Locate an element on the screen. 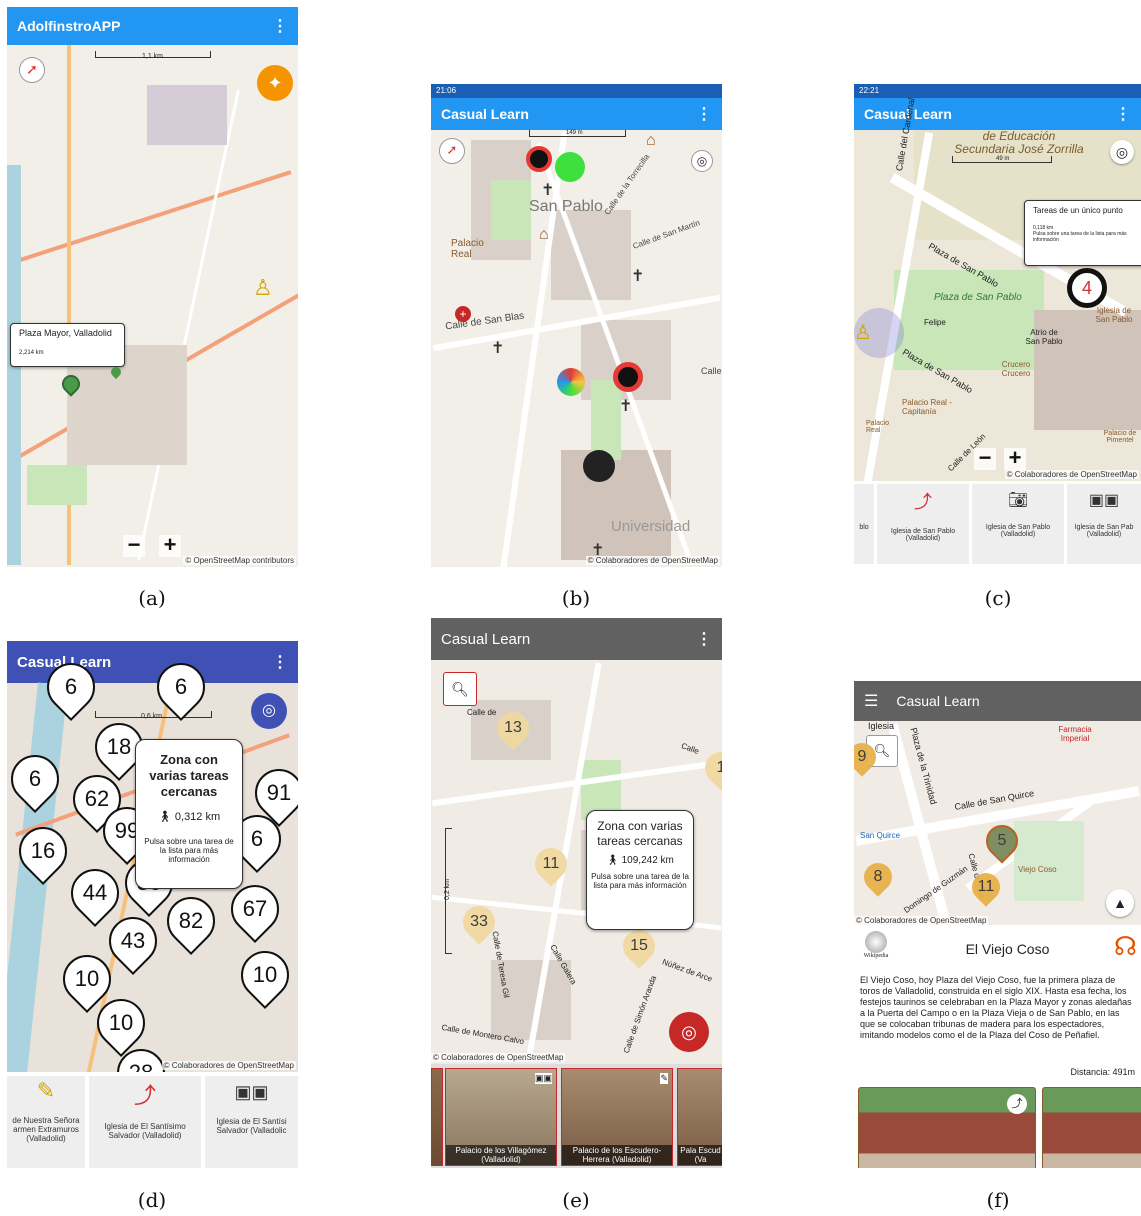  cluster-pin: 11 is located at coordinates (551, 864).